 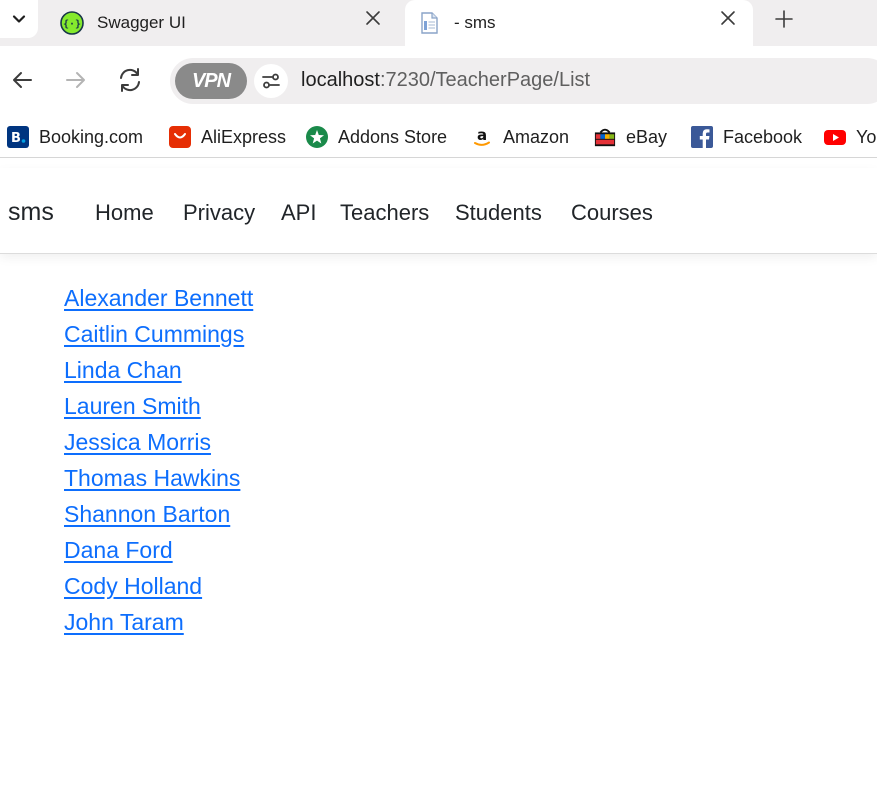 I want to click on bookmark-addons-store: Addons Store, so click(x=376, y=137).